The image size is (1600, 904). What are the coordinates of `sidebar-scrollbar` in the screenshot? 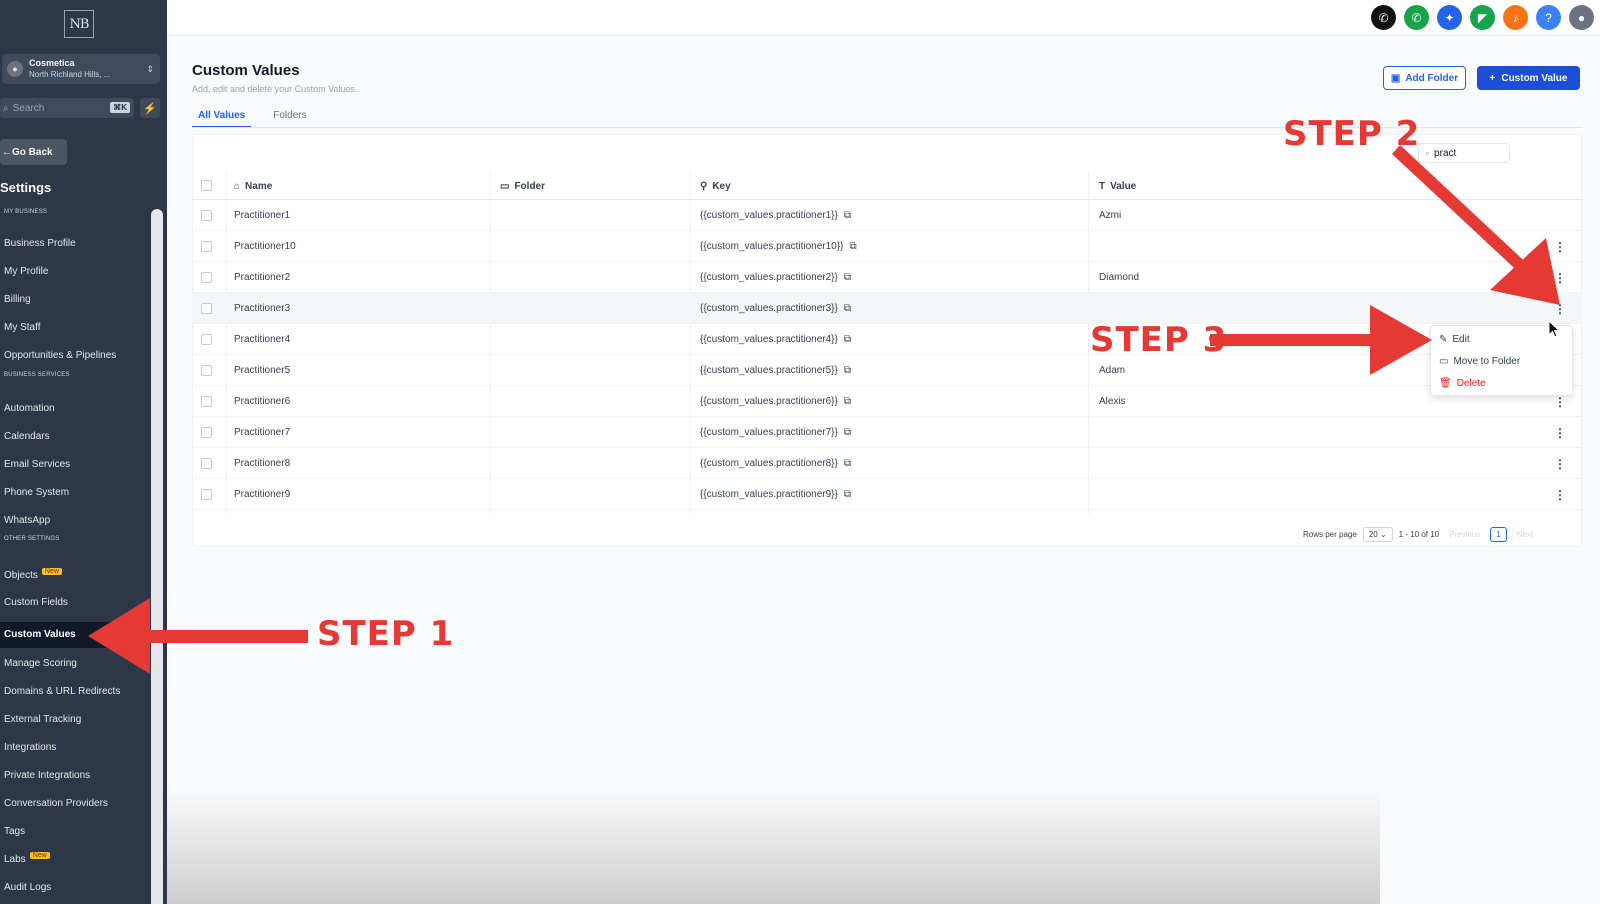 It's located at (157, 556).